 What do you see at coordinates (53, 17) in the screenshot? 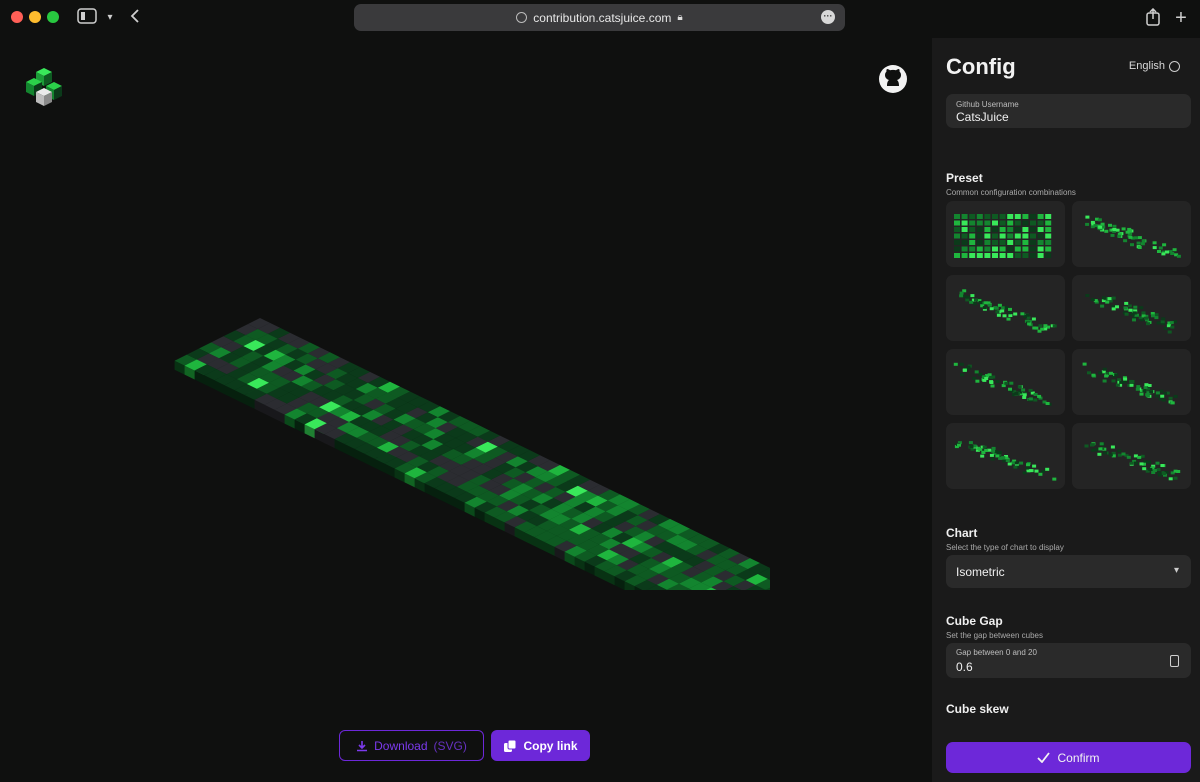
I see `maximize-window-button` at bounding box center [53, 17].